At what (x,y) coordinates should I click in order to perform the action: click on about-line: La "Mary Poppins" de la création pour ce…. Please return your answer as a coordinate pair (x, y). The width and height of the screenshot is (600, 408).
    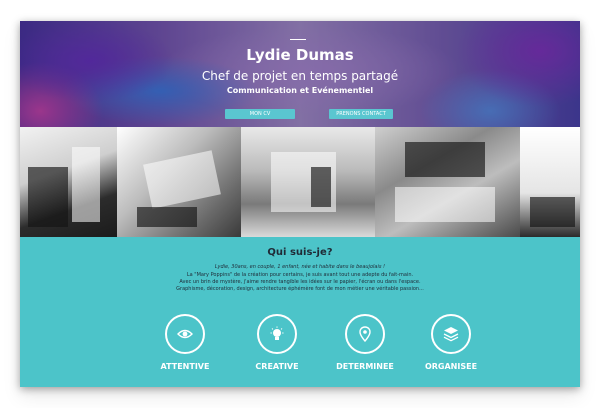
    Looking at the image, I should click on (300, 275).